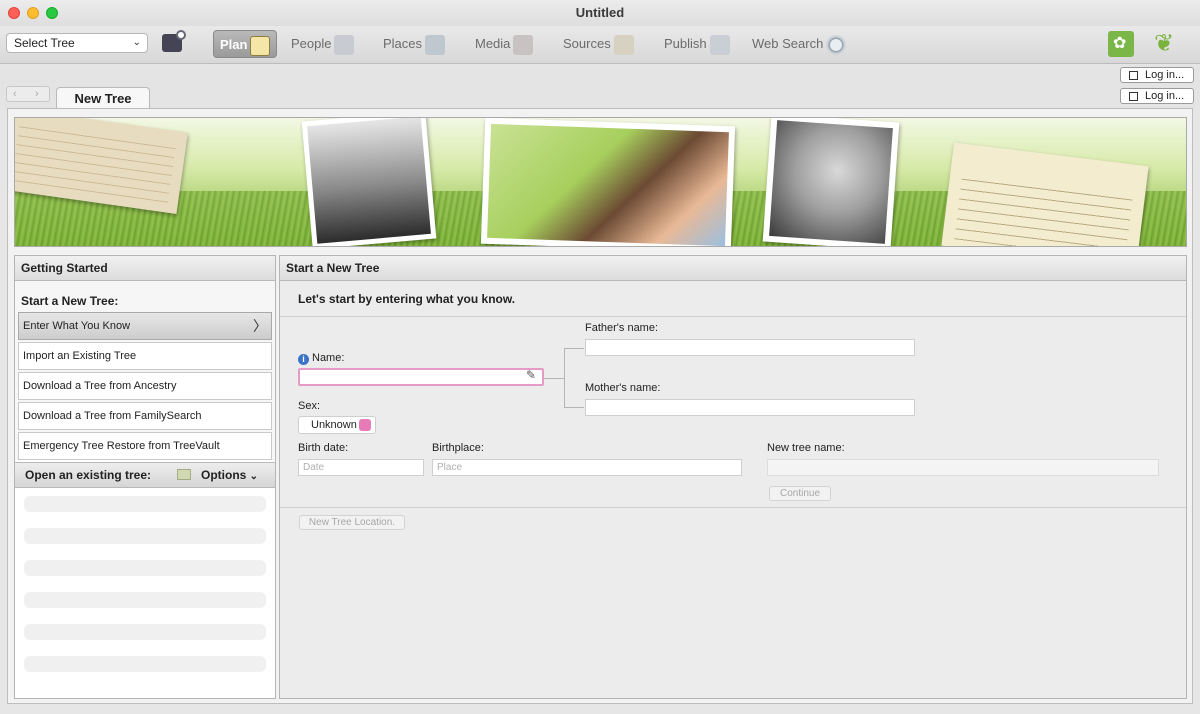 This screenshot has height=714, width=1200. I want to click on mother-name-input, so click(750, 407).